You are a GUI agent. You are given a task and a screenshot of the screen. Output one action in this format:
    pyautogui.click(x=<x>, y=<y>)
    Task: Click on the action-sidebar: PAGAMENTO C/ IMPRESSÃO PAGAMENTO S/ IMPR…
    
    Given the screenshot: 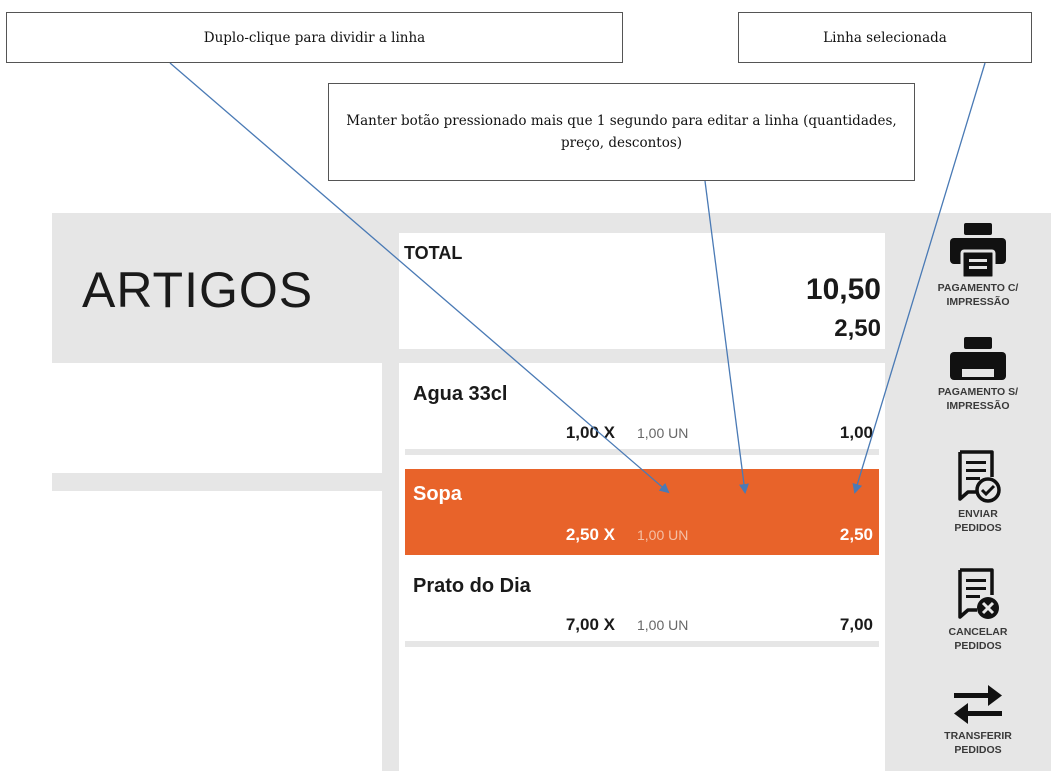 What is the action you would take?
    pyautogui.click(x=978, y=492)
    